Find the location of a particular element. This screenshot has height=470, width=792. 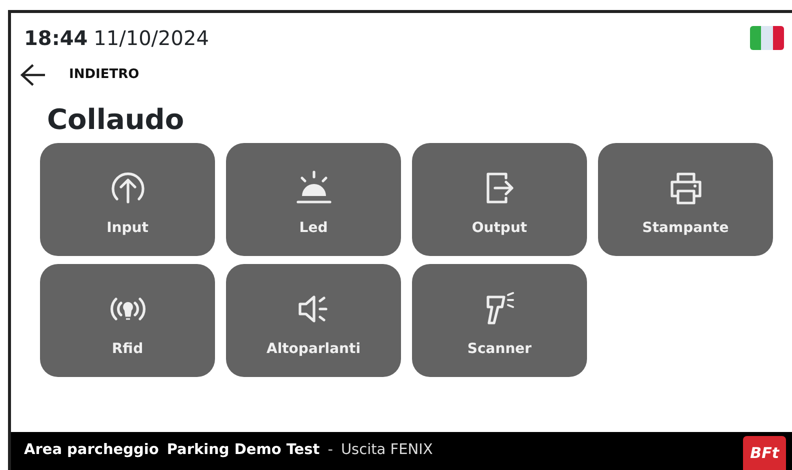

date: 11/10/2024 is located at coordinates (151, 38).